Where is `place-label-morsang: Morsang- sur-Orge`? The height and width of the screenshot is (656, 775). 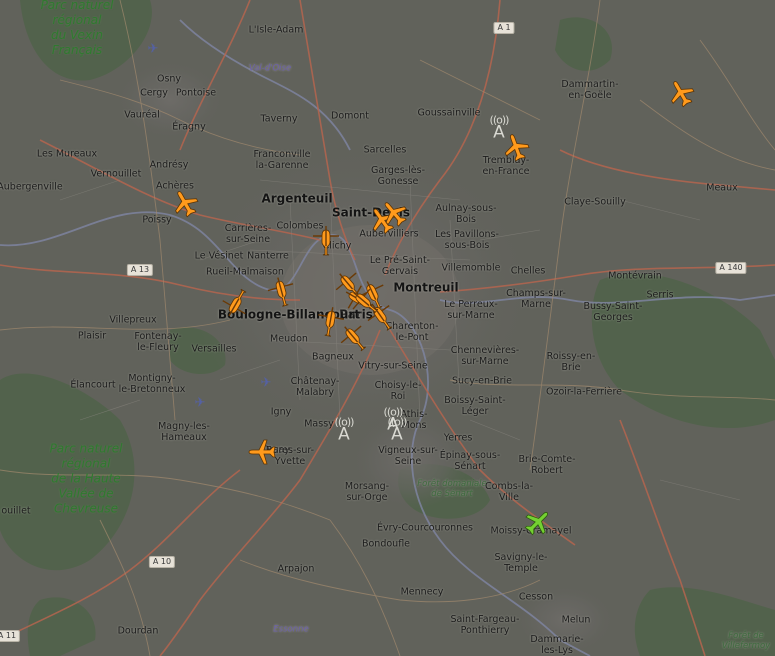
place-label-morsang: Morsang- sur-Orge is located at coordinates (367, 492).